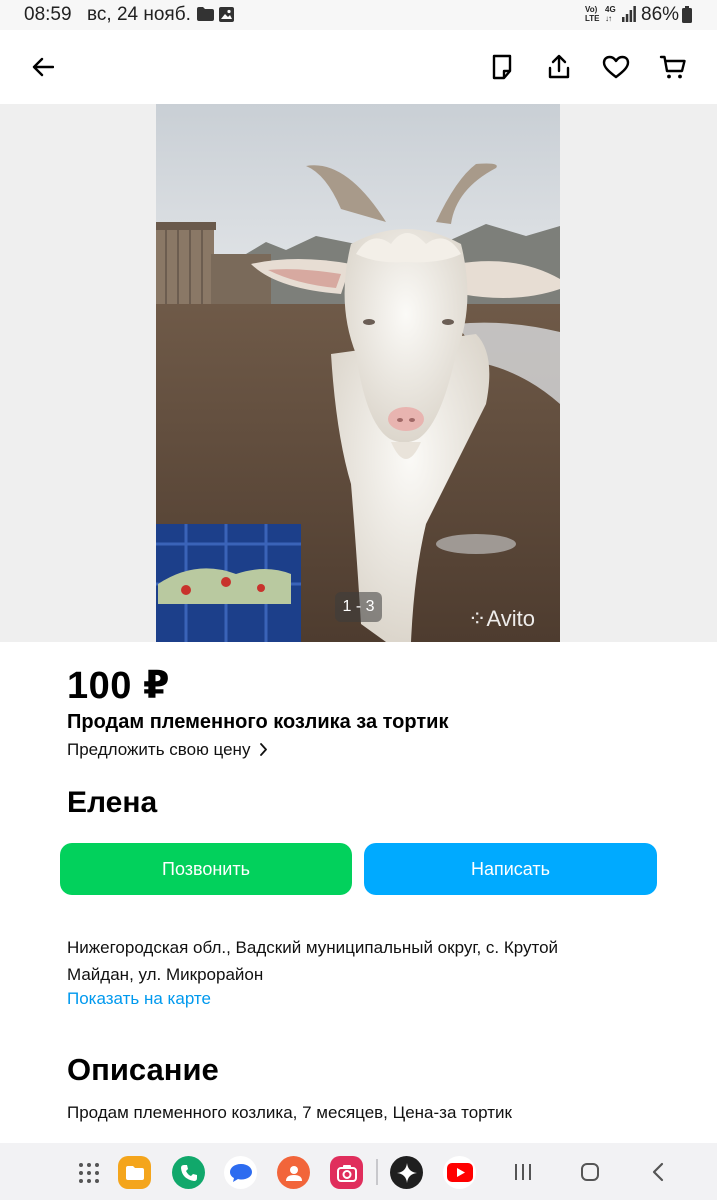  What do you see at coordinates (406, 1172) in the screenshot?
I see `gemini-app-icon` at bounding box center [406, 1172].